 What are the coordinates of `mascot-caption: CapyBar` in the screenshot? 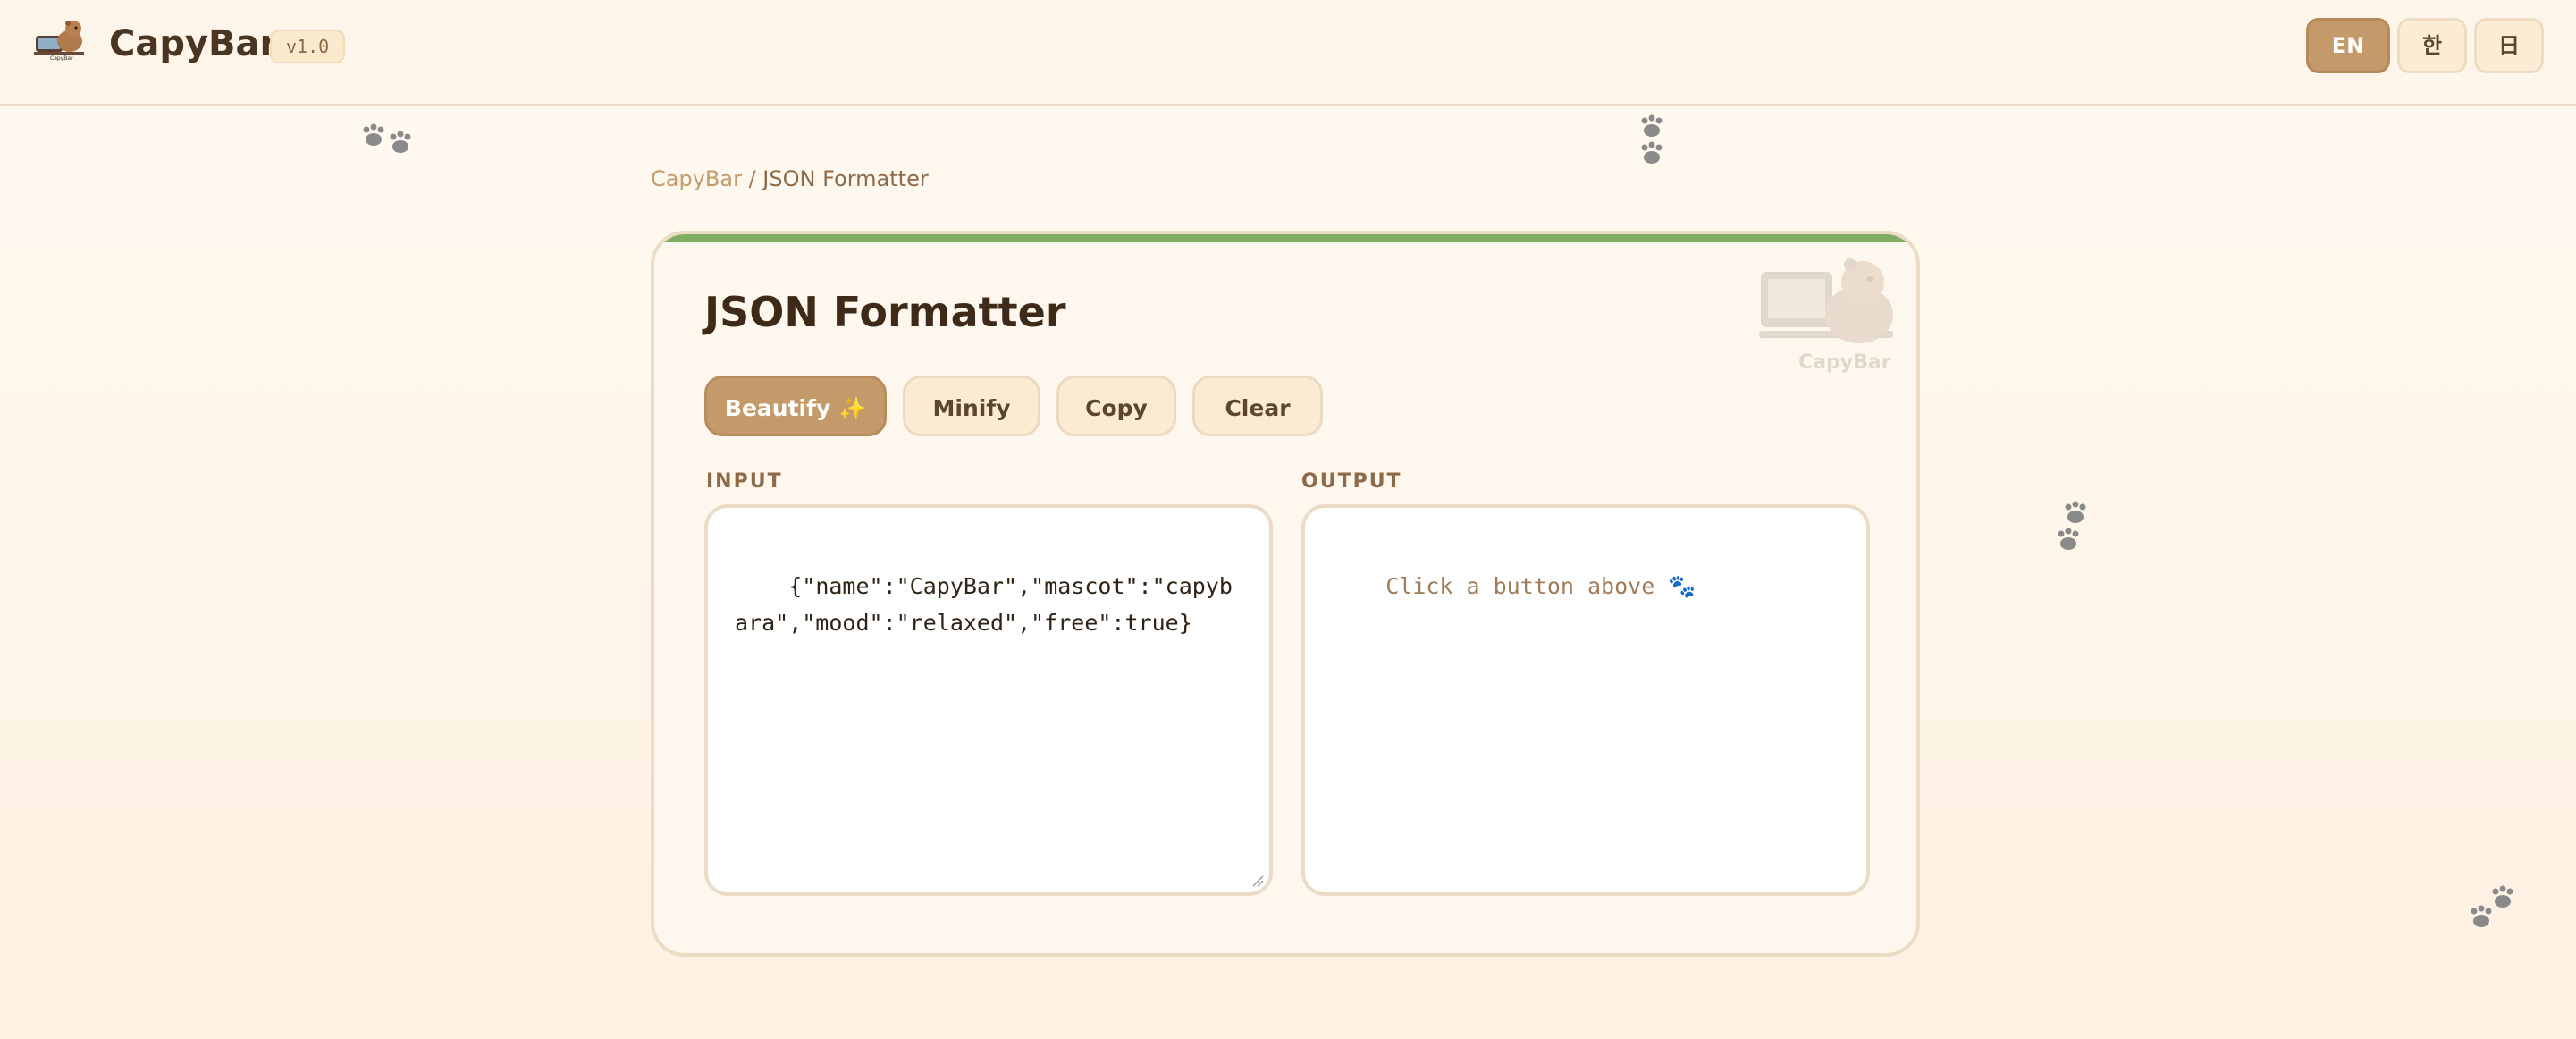 It's located at (1845, 362).